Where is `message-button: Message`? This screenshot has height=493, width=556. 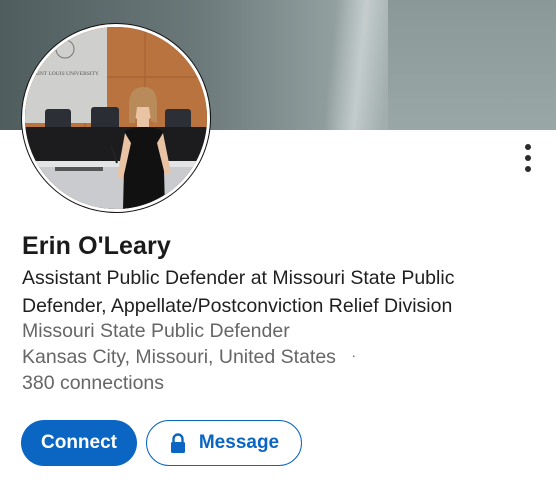 message-button: Message is located at coordinates (224, 443).